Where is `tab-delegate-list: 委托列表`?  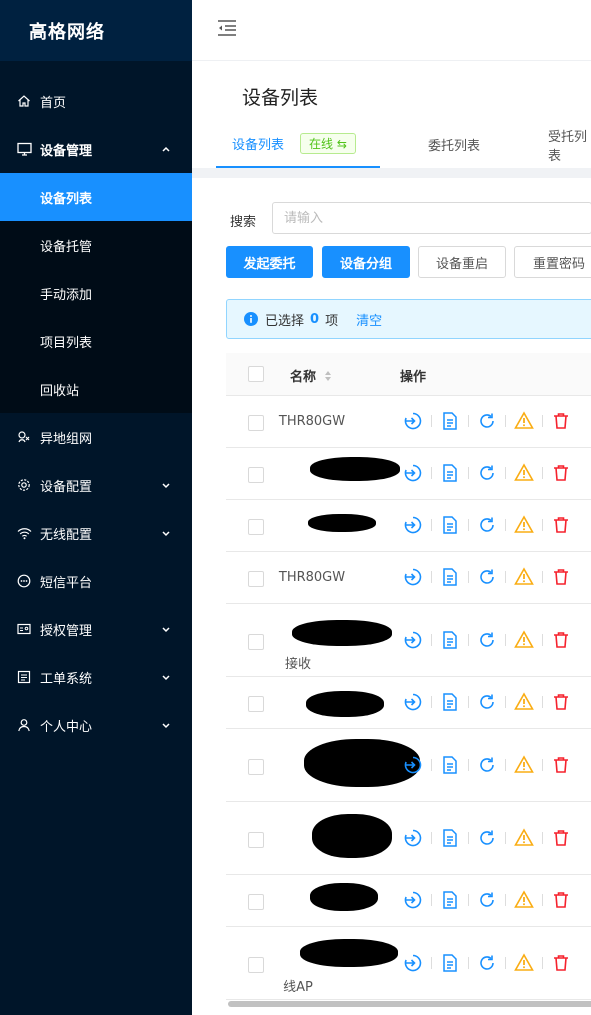 tab-delegate-list: 委托列表 is located at coordinates (454, 144).